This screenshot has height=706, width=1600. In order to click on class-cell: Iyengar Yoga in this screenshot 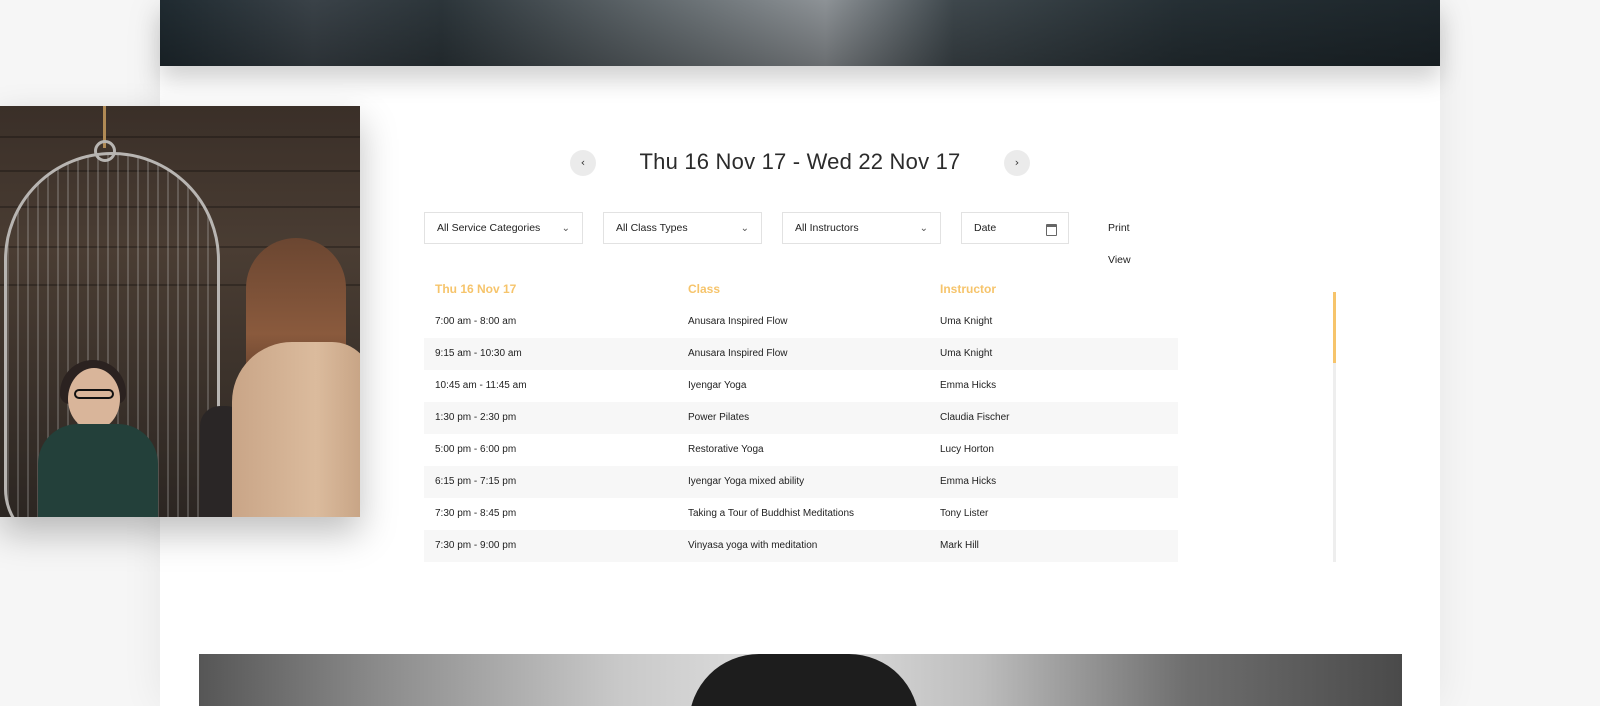, I will do `click(717, 386)`.